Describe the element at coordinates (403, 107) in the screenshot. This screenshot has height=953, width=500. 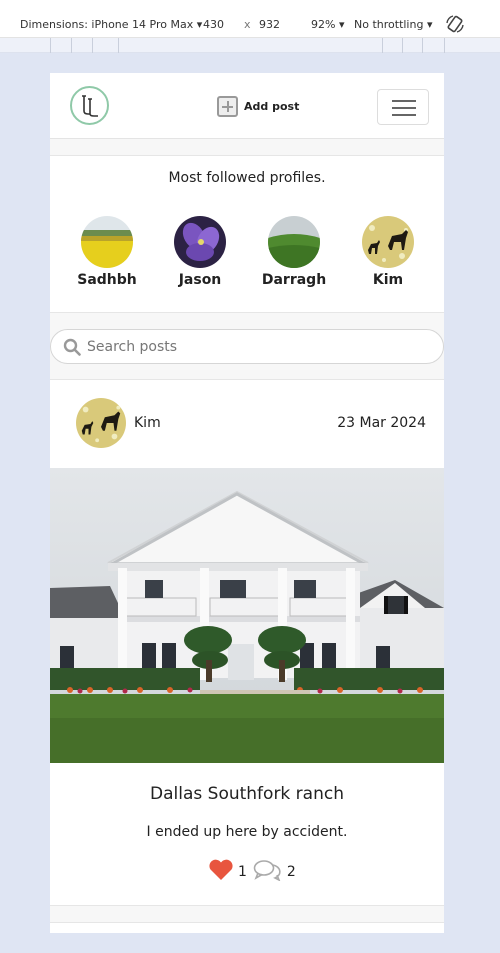
I see `menu-toggle-button` at that location.